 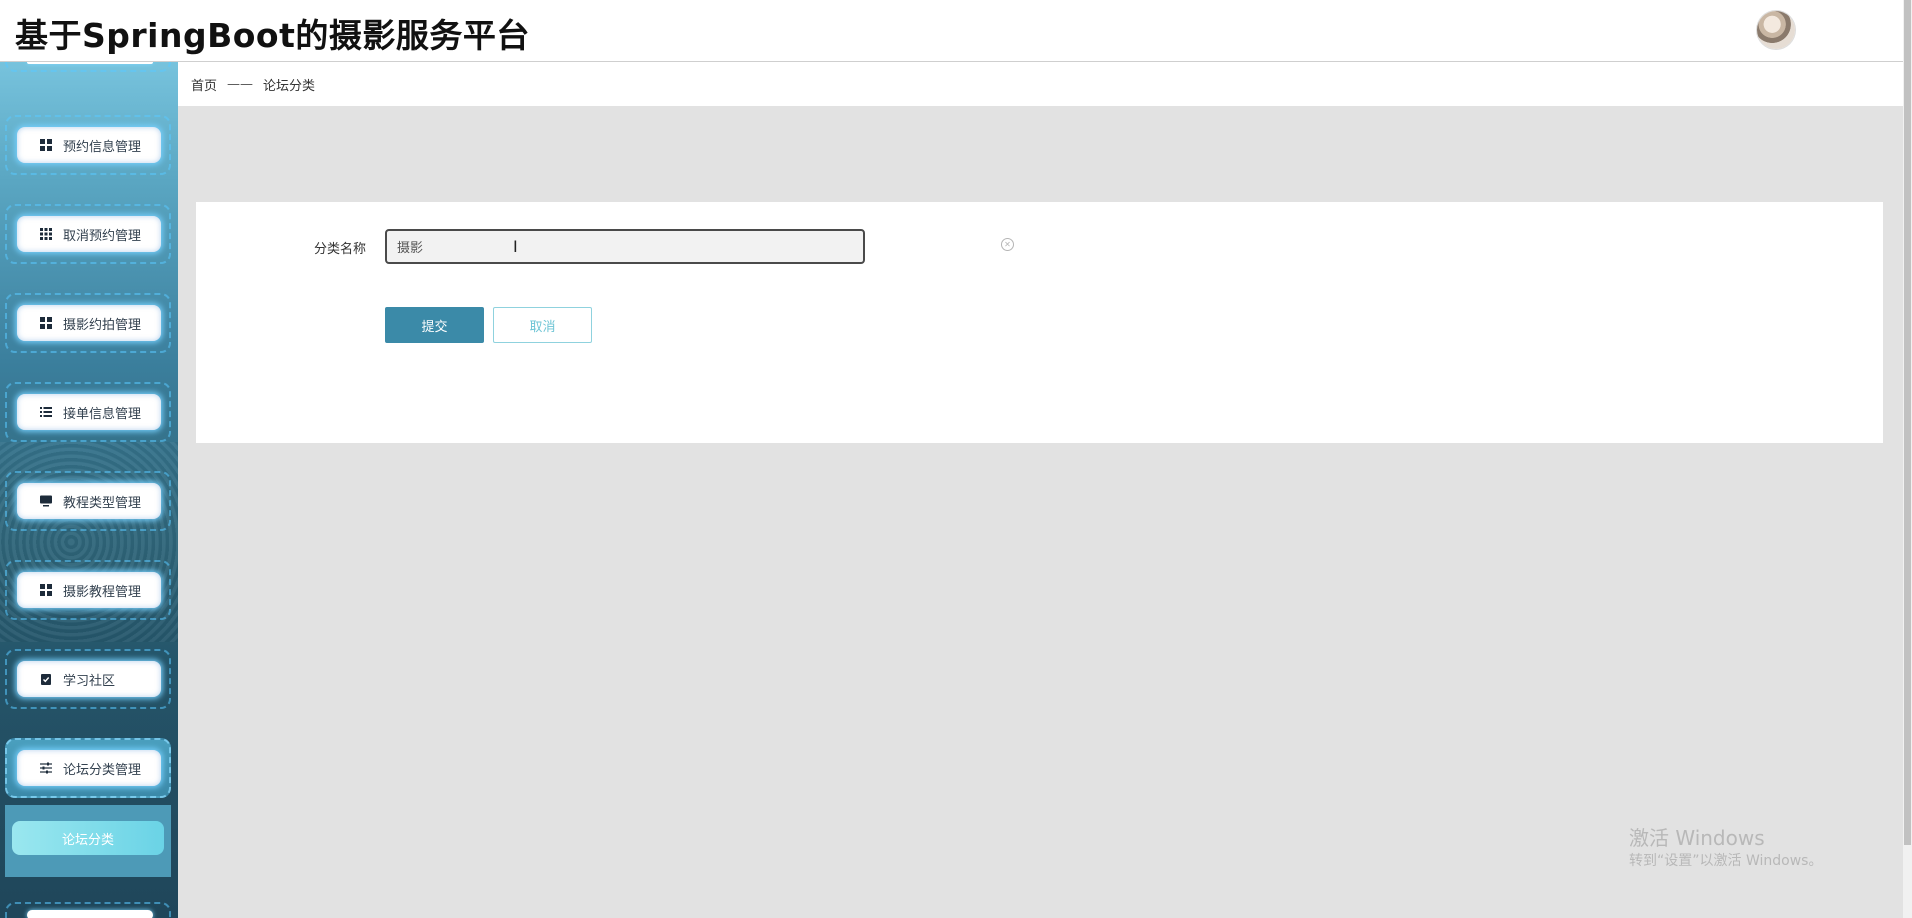 What do you see at coordinates (102, 325) in the screenshot?
I see `sidebar-item-label: 摄影约拍管理` at bounding box center [102, 325].